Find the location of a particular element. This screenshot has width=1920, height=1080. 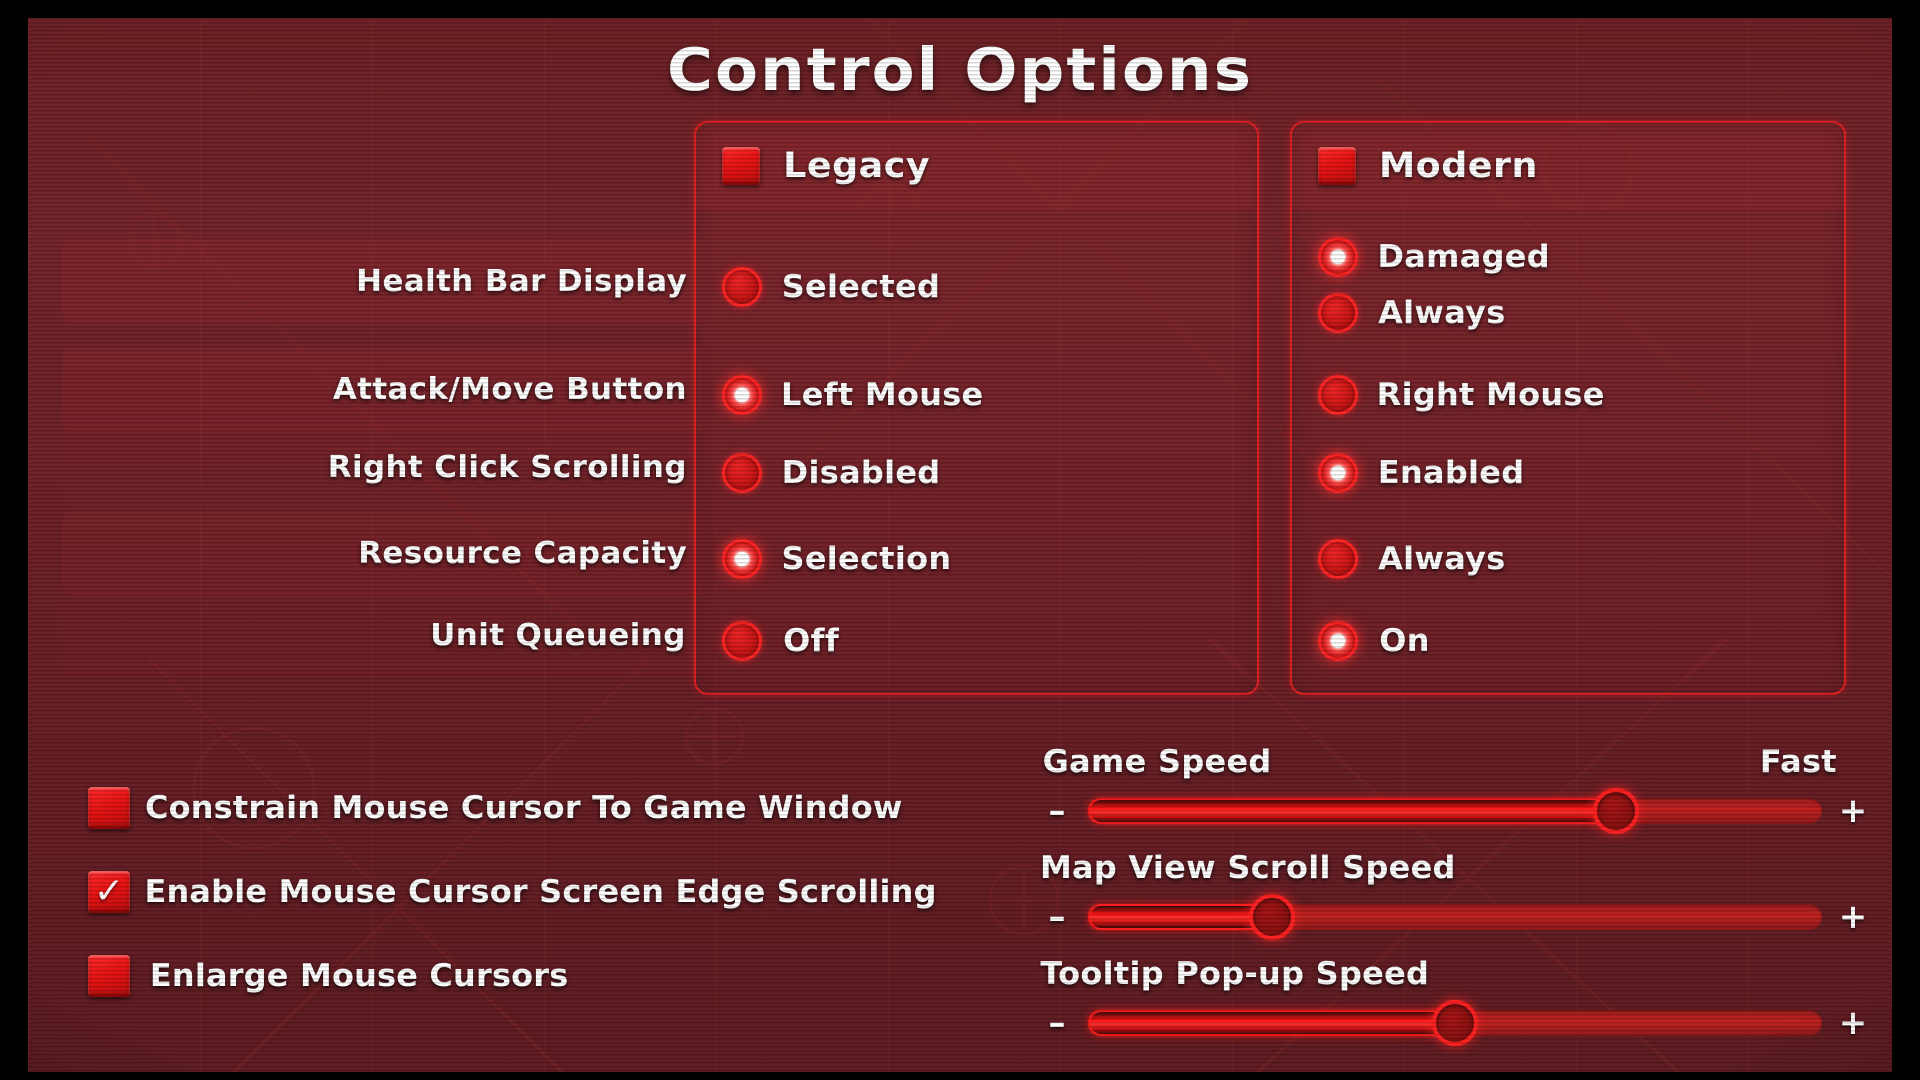

radio-modern-attackmove: Right Mouse is located at coordinates (1461, 395).